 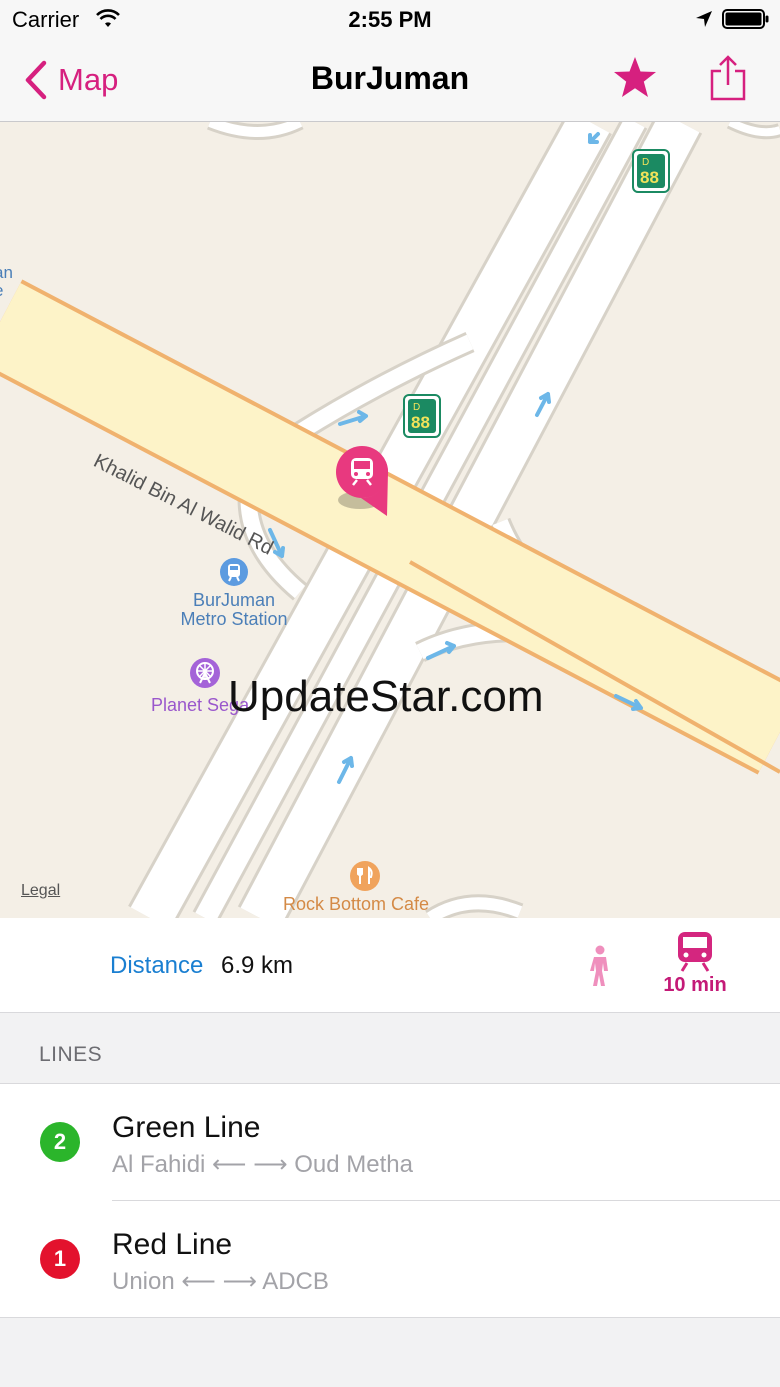 What do you see at coordinates (60, 1259) in the screenshot?
I see `line-badge: 1` at bounding box center [60, 1259].